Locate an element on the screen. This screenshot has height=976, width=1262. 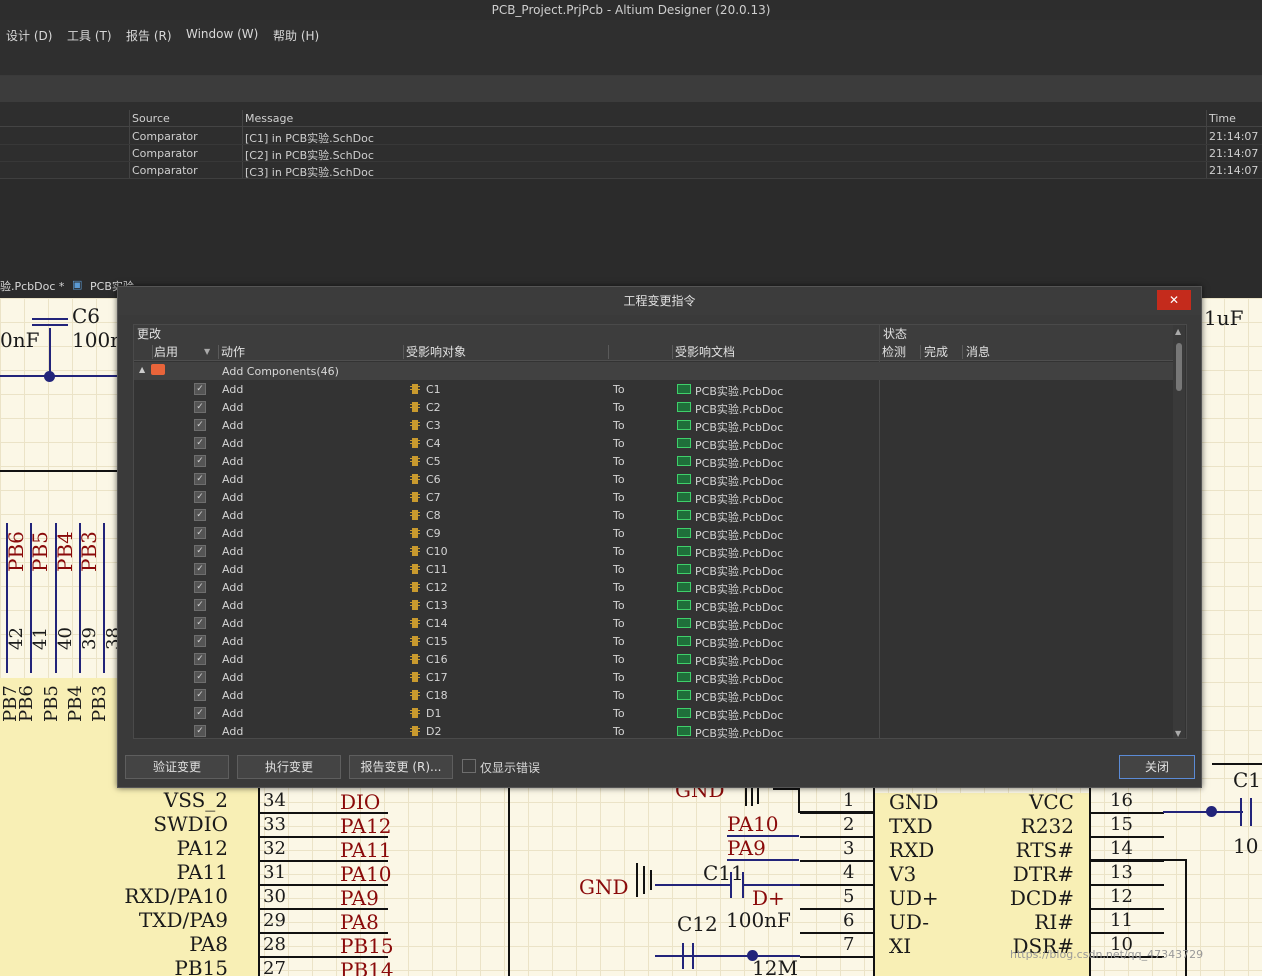
pin-name: UD- is located at coordinates (909, 922).